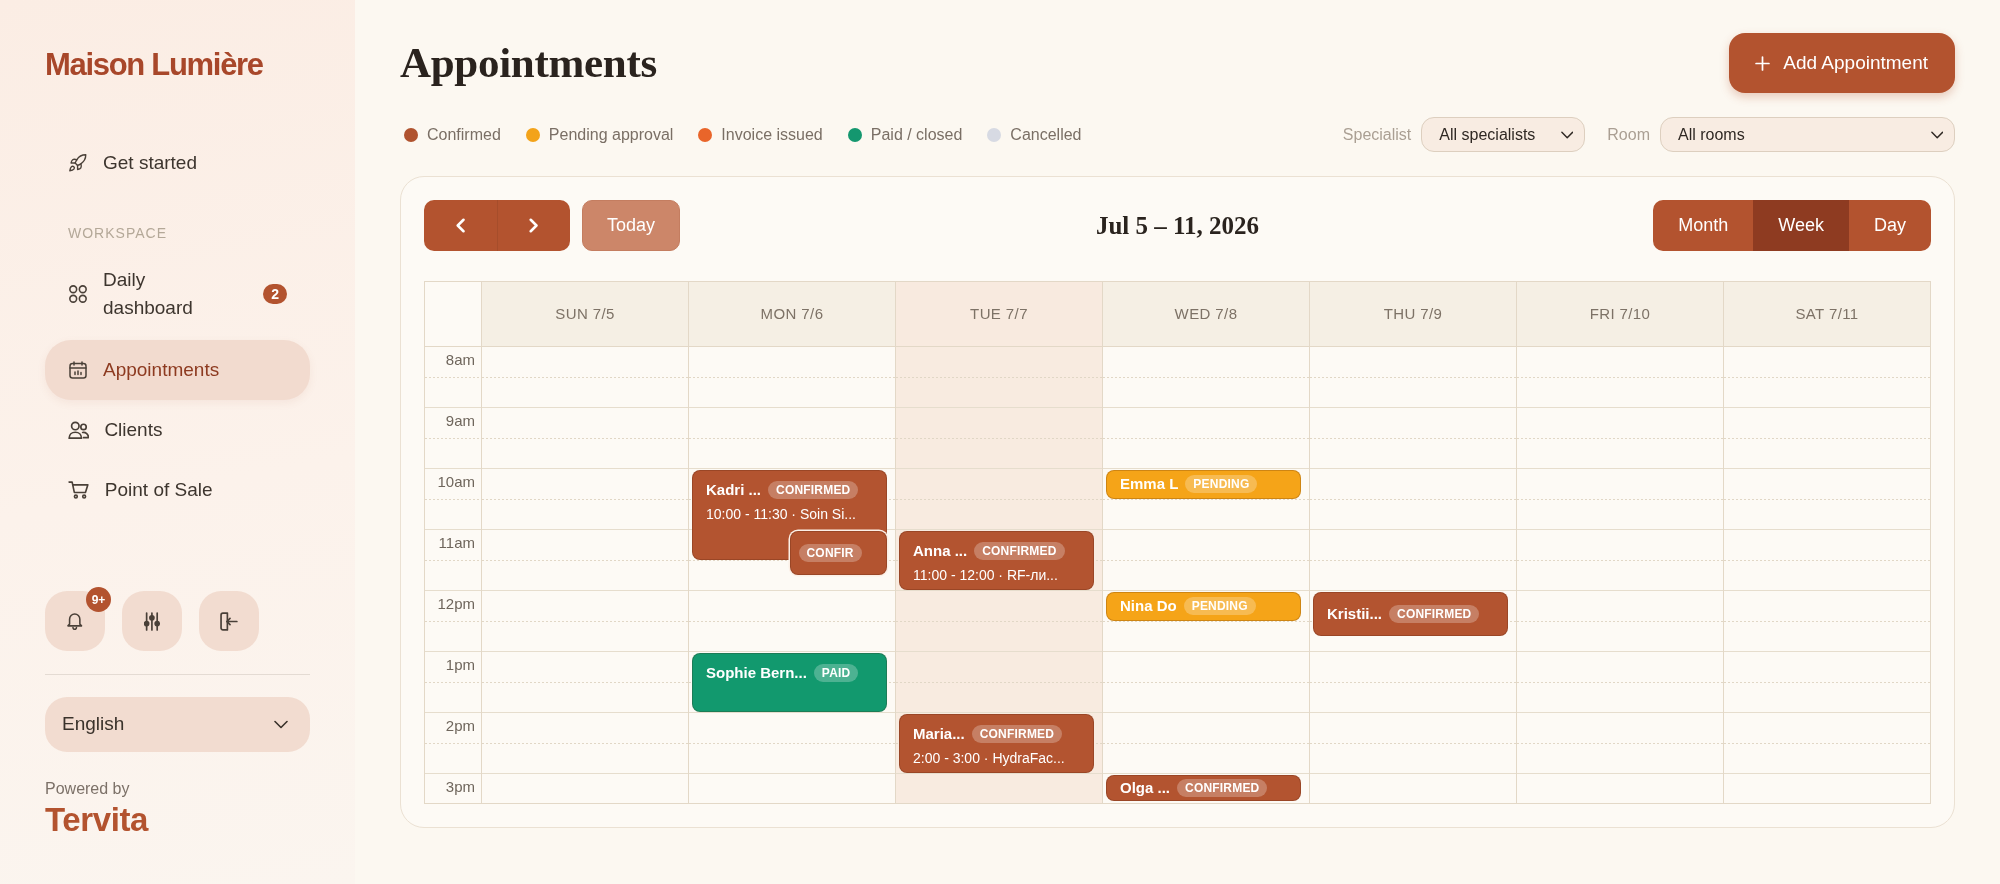 This screenshot has height=884, width=2000. I want to click on powered-by-label: Powered by, so click(87, 789).